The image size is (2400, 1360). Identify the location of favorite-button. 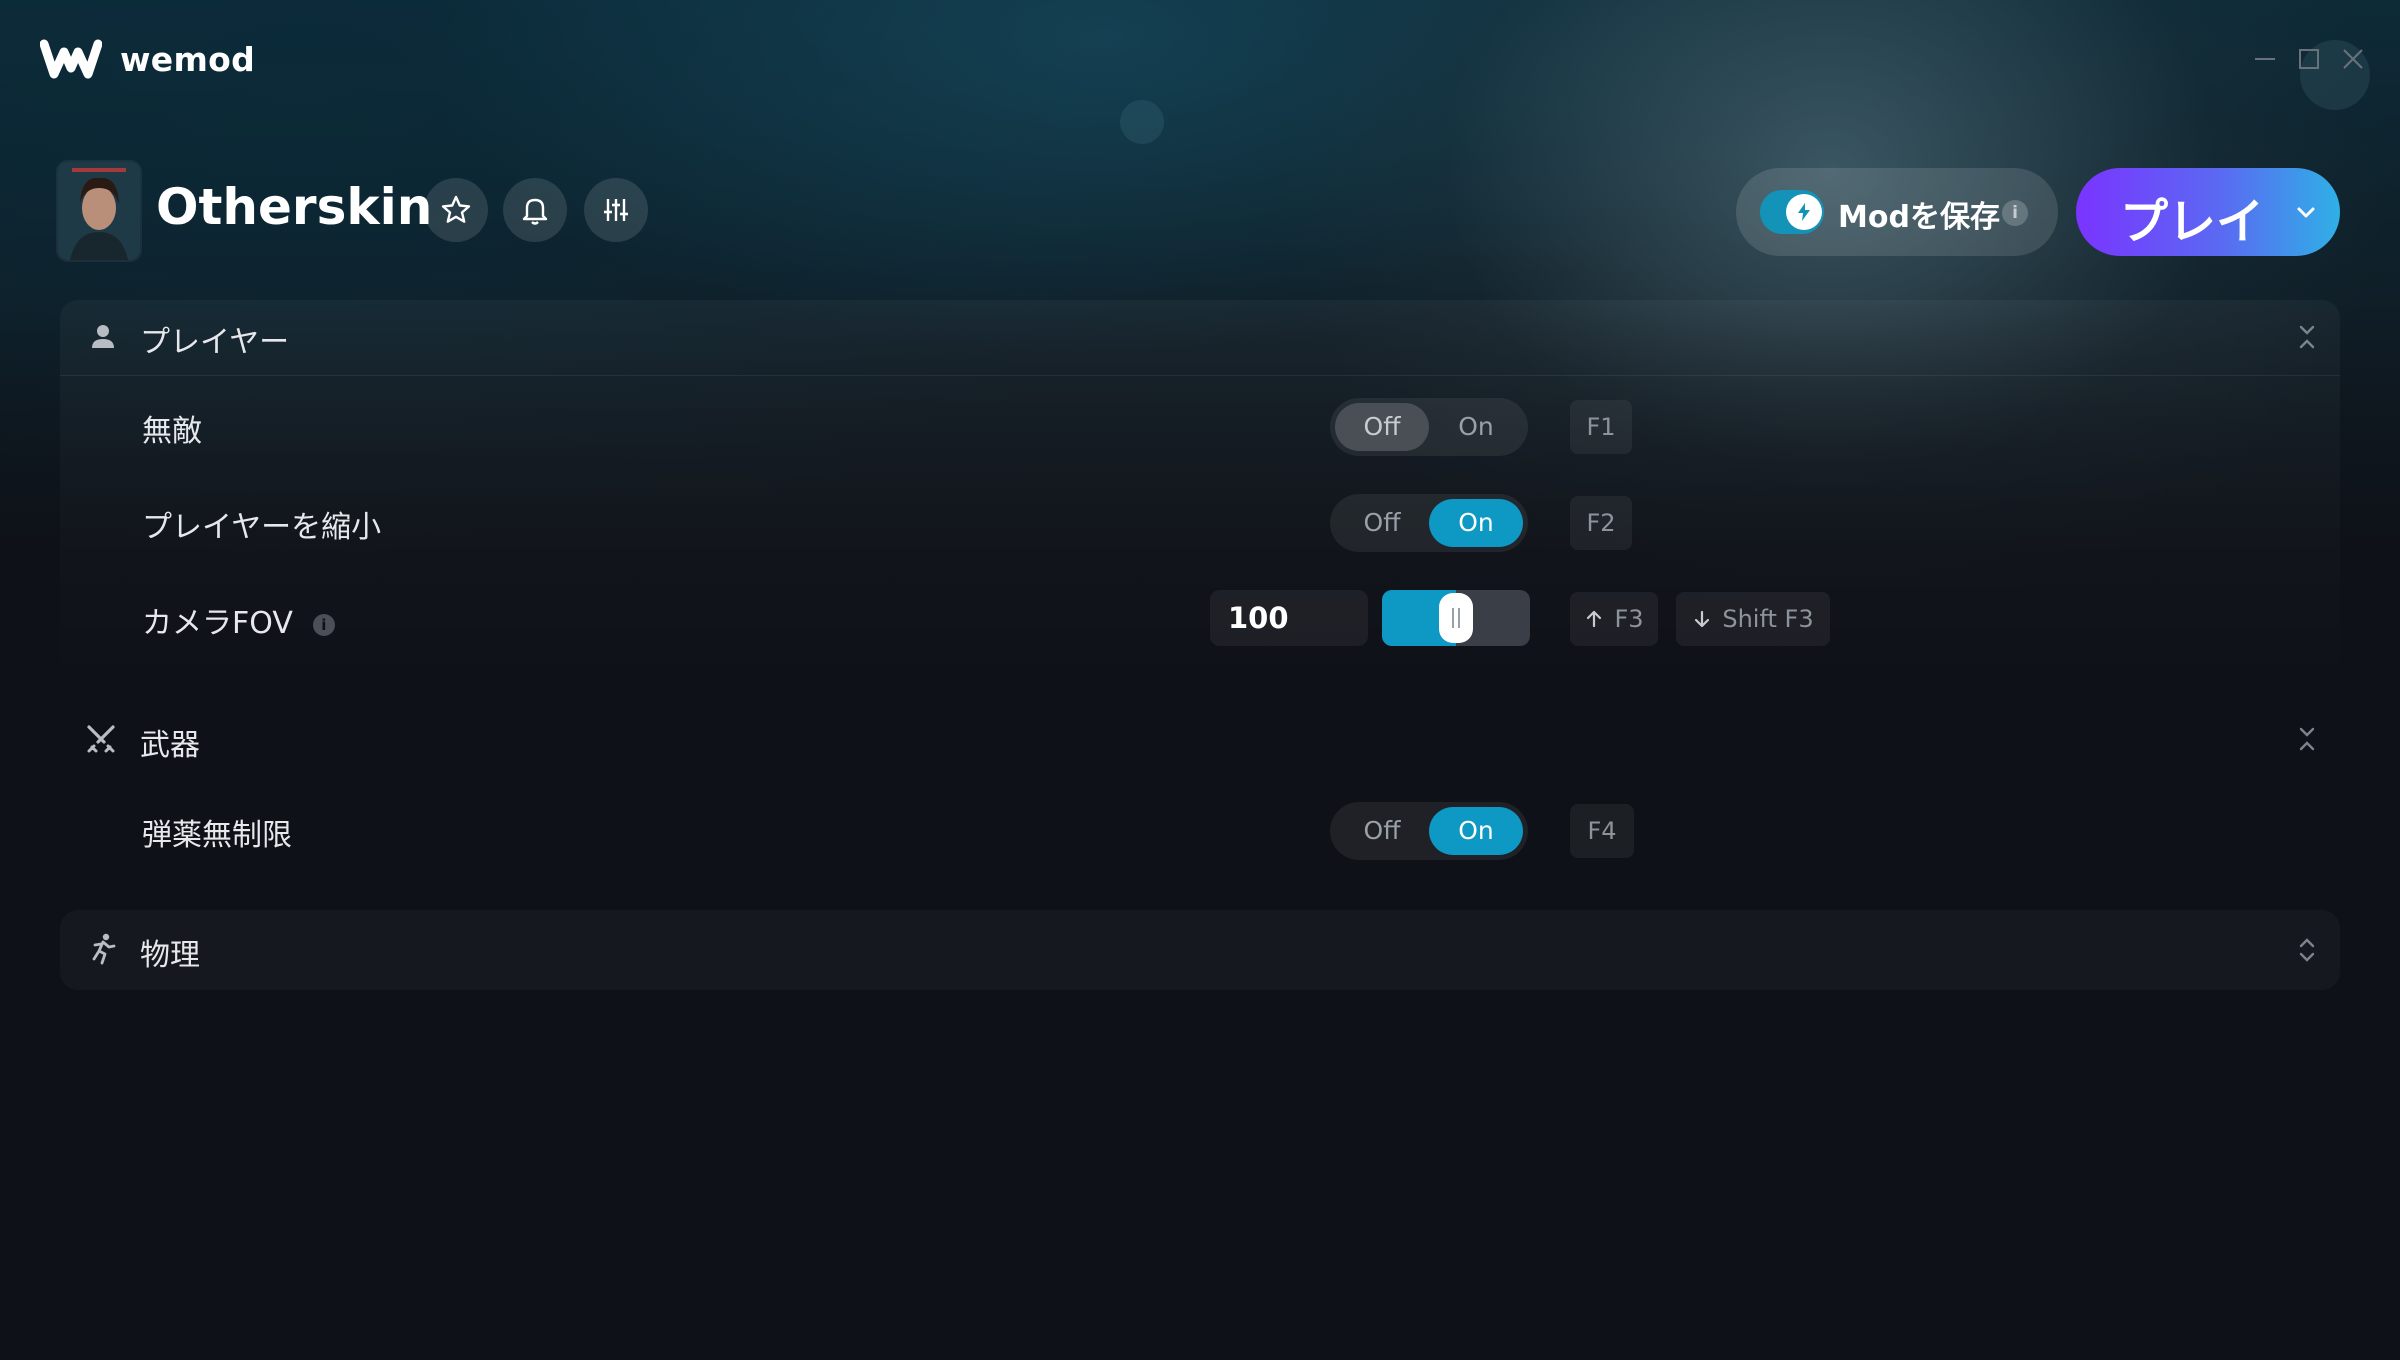
(456, 210).